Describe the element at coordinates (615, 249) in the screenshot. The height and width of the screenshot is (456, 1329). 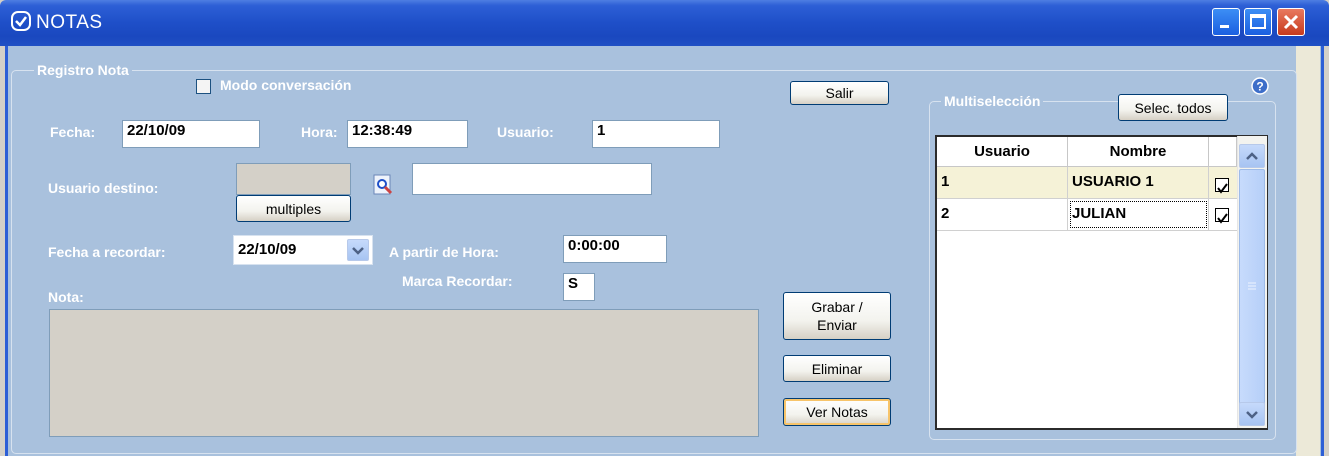
I see `a-partir-hora-field: 0:00:00` at that location.